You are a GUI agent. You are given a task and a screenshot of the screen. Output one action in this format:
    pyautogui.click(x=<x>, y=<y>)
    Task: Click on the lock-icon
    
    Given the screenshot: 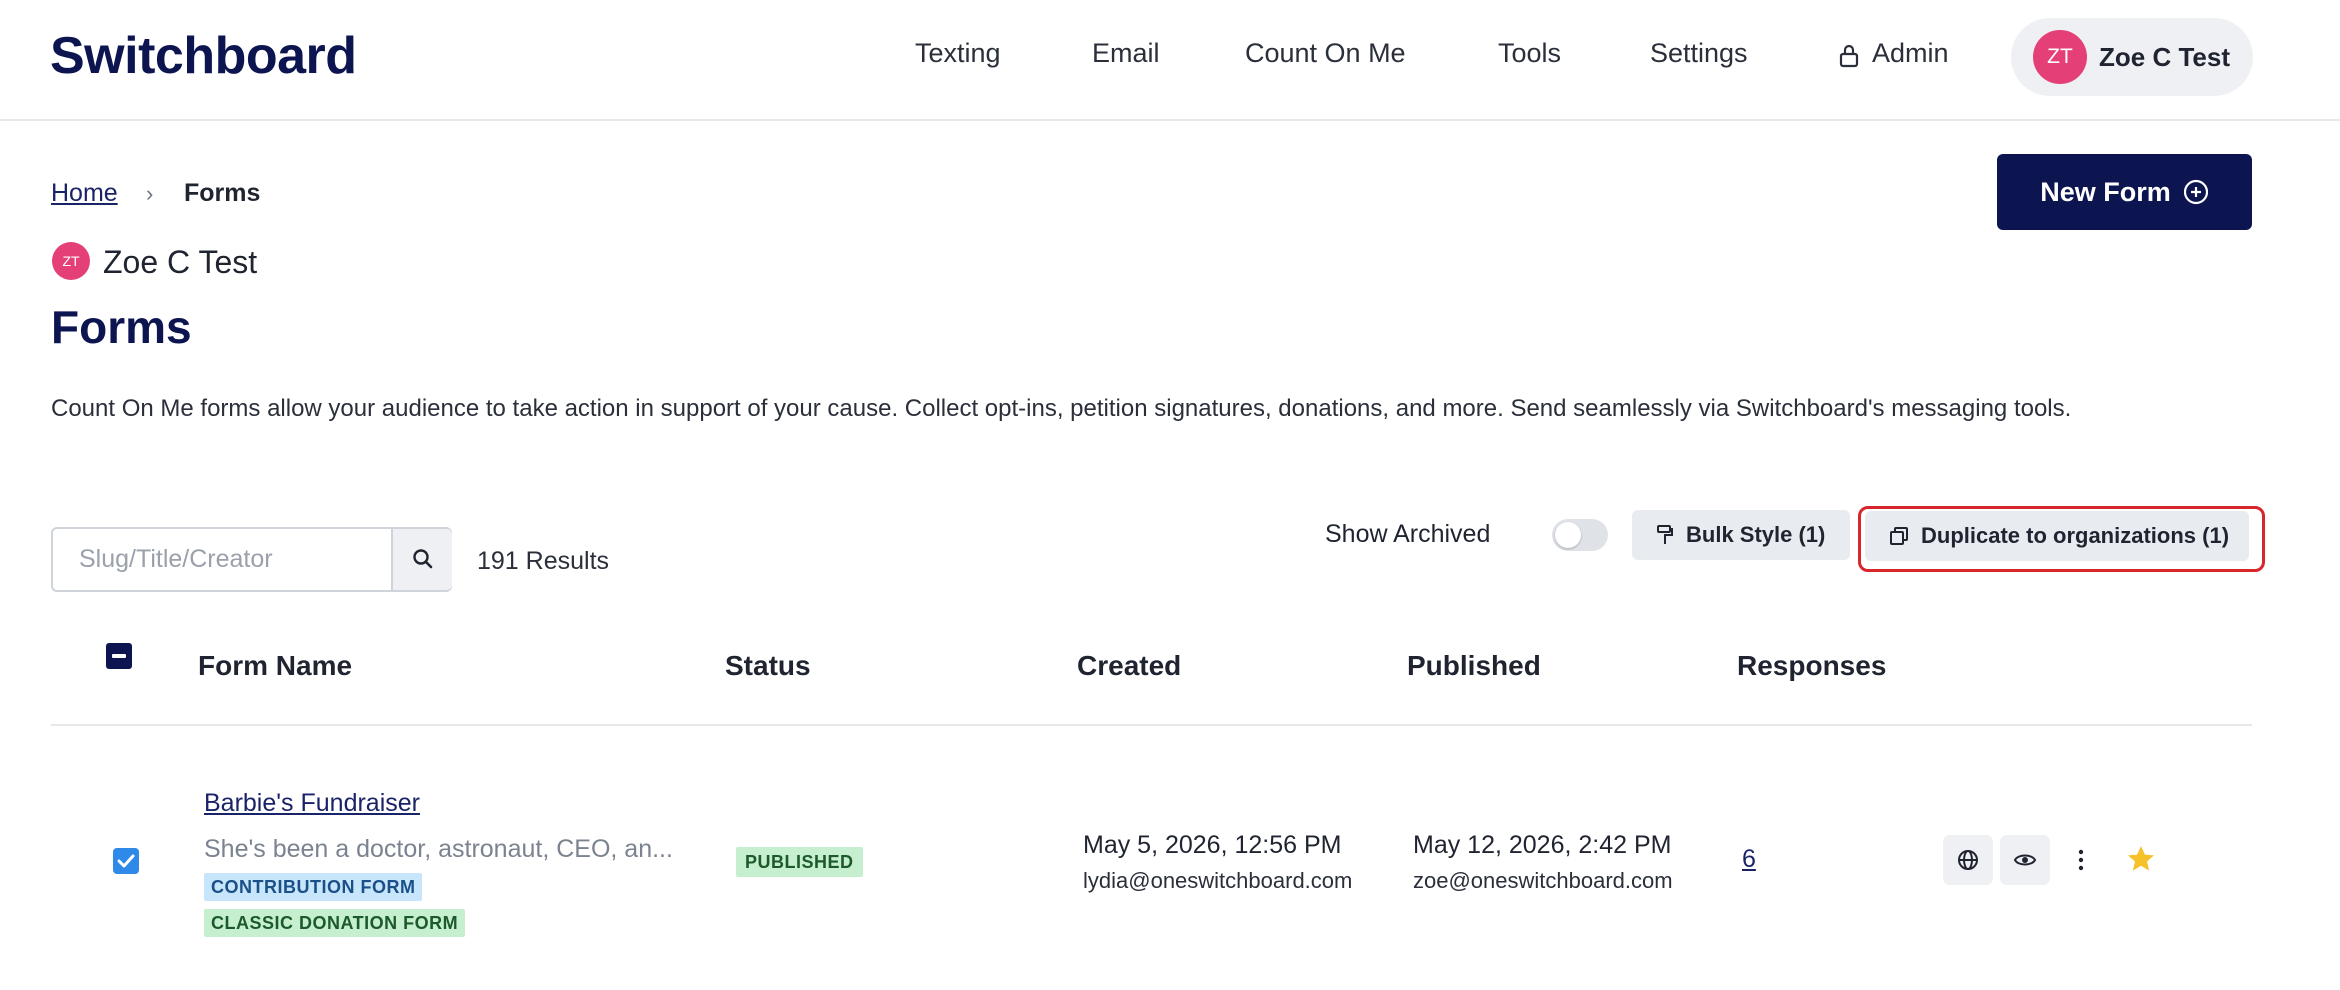 What is the action you would take?
    pyautogui.click(x=1849, y=56)
    